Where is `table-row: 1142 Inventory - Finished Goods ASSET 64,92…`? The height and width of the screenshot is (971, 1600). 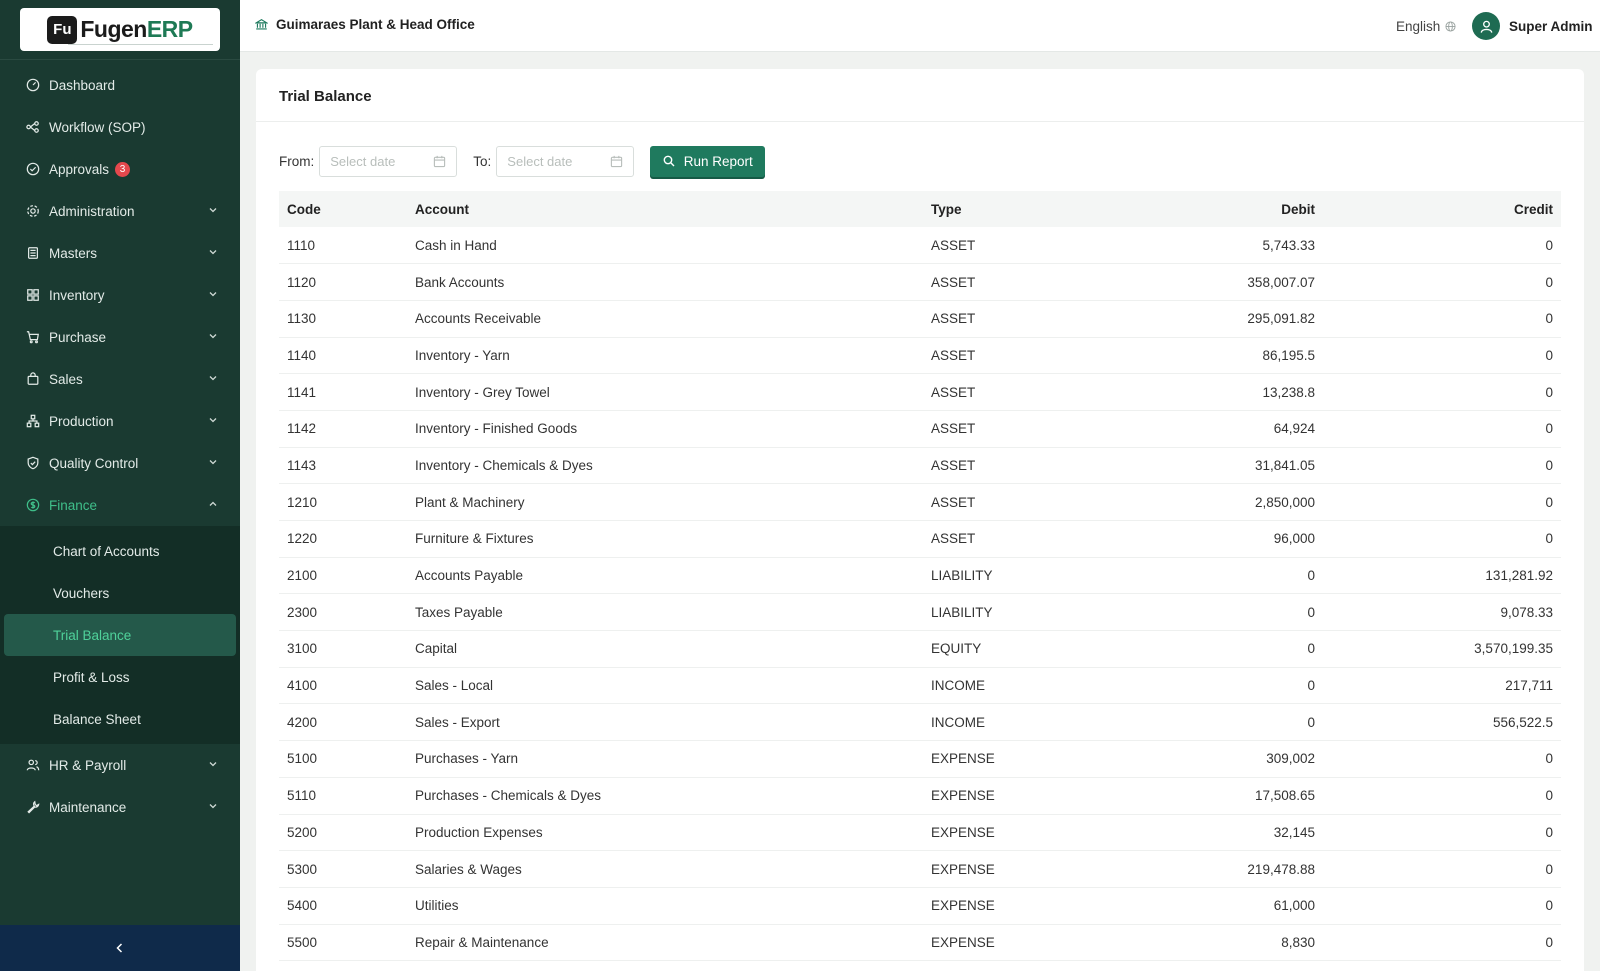 table-row: 1142 Inventory - Finished Goods ASSET 64,92… is located at coordinates (920, 429).